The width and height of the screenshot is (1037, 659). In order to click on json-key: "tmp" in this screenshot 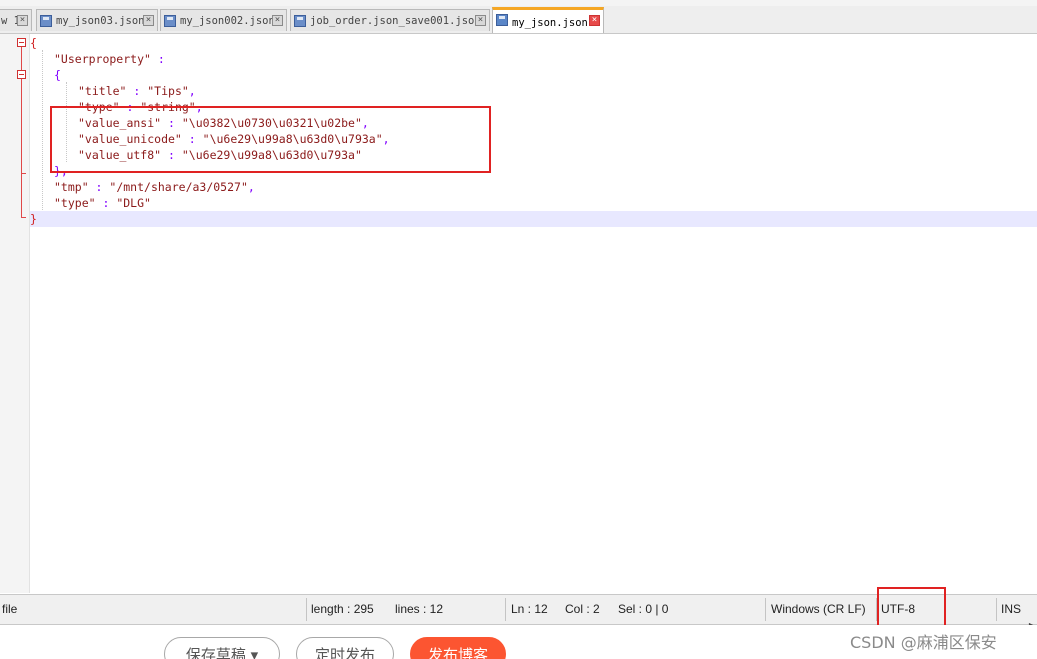, I will do `click(71, 187)`.